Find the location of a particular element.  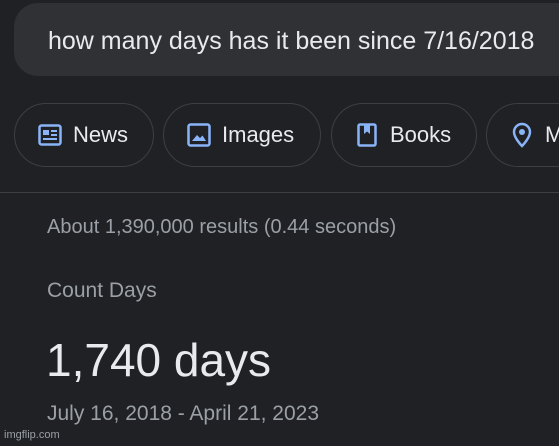

answer-date-range: July 16, 2018 - April 21, 2023 is located at coordinates (183, 413).